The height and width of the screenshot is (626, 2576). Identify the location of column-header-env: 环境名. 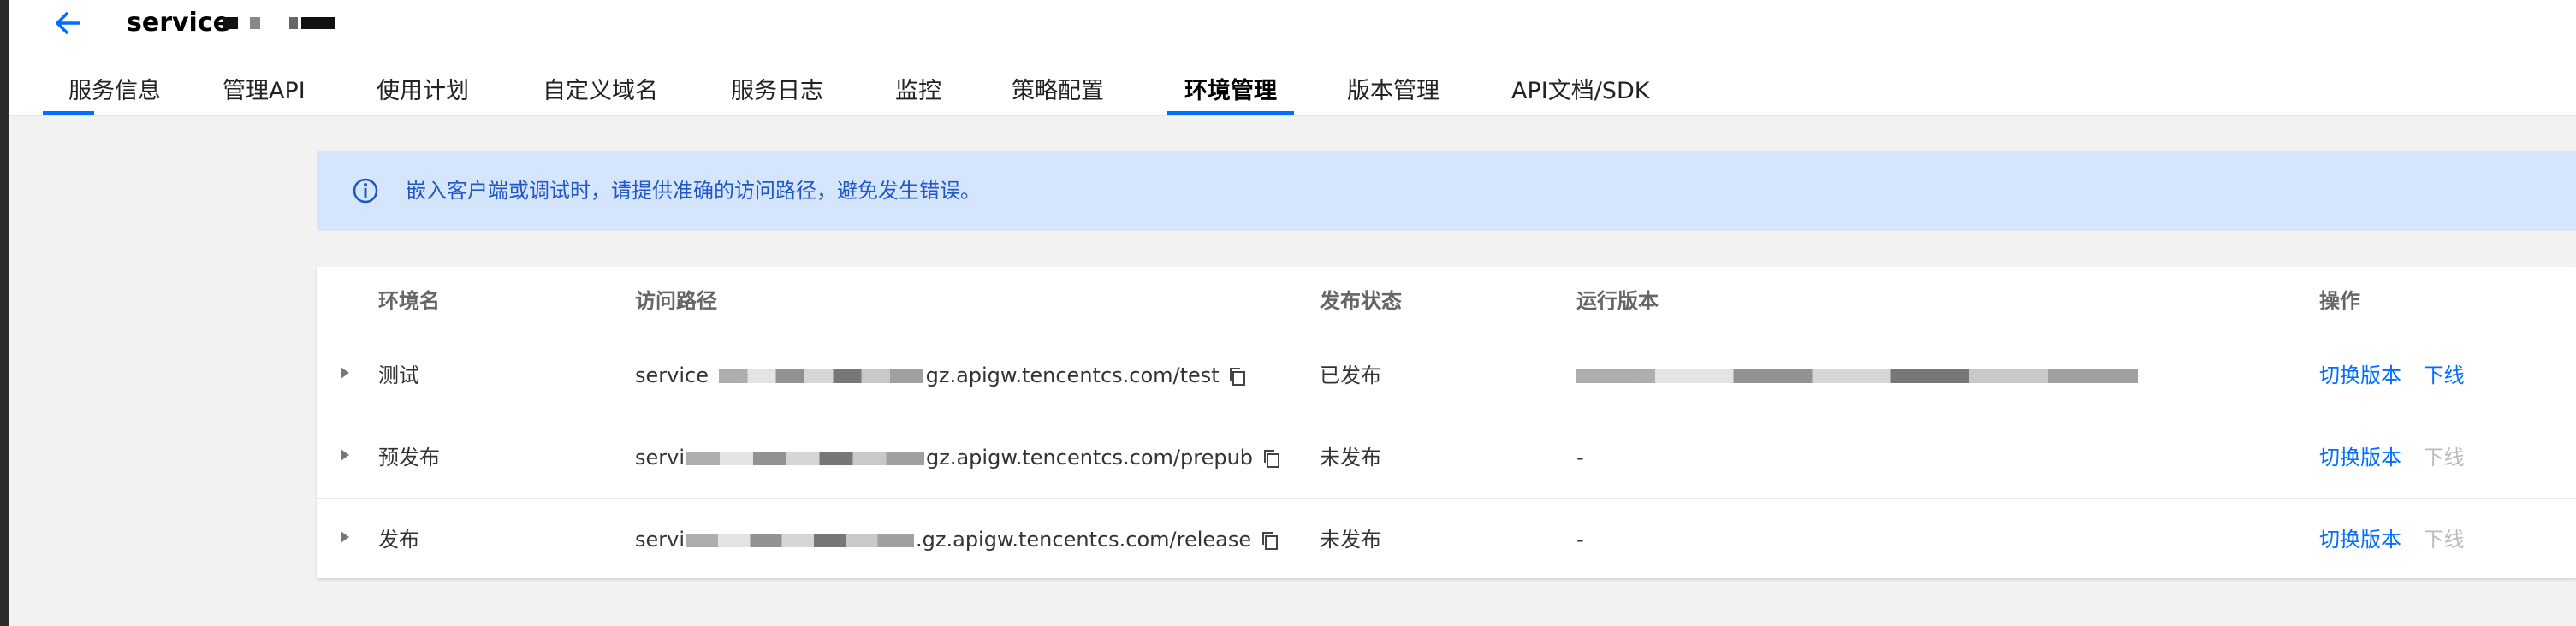
(409, 301).